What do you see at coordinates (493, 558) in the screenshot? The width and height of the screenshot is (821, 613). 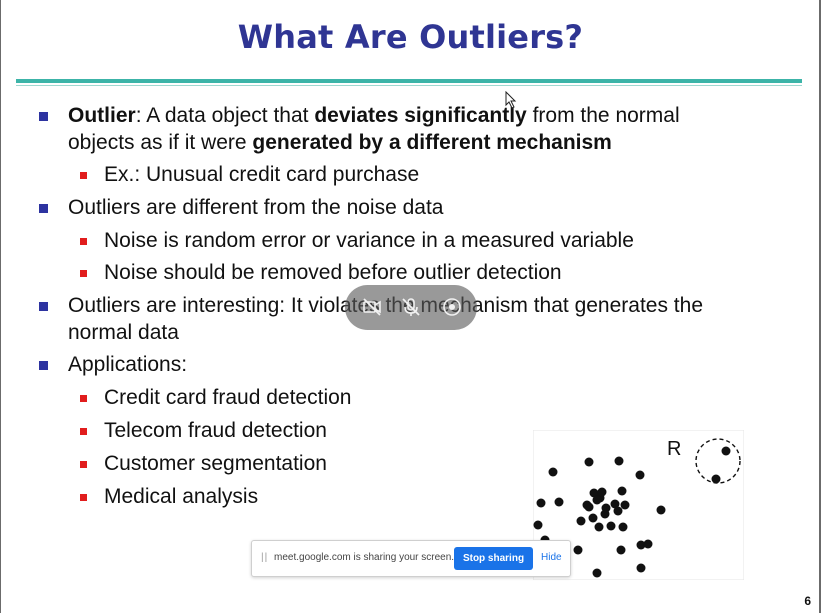 I see `stop-sharing-button: Stop sharing` at bounding box center [493, 558].